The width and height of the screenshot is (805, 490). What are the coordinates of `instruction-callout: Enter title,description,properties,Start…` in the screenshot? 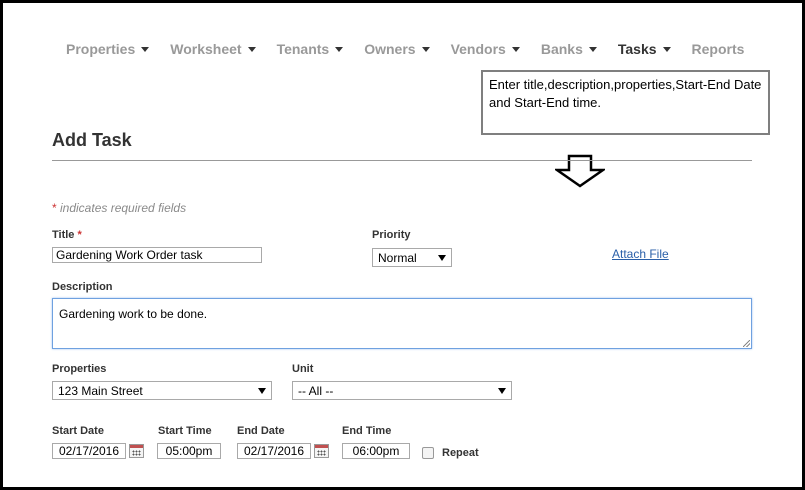 It's located at (625, 102).